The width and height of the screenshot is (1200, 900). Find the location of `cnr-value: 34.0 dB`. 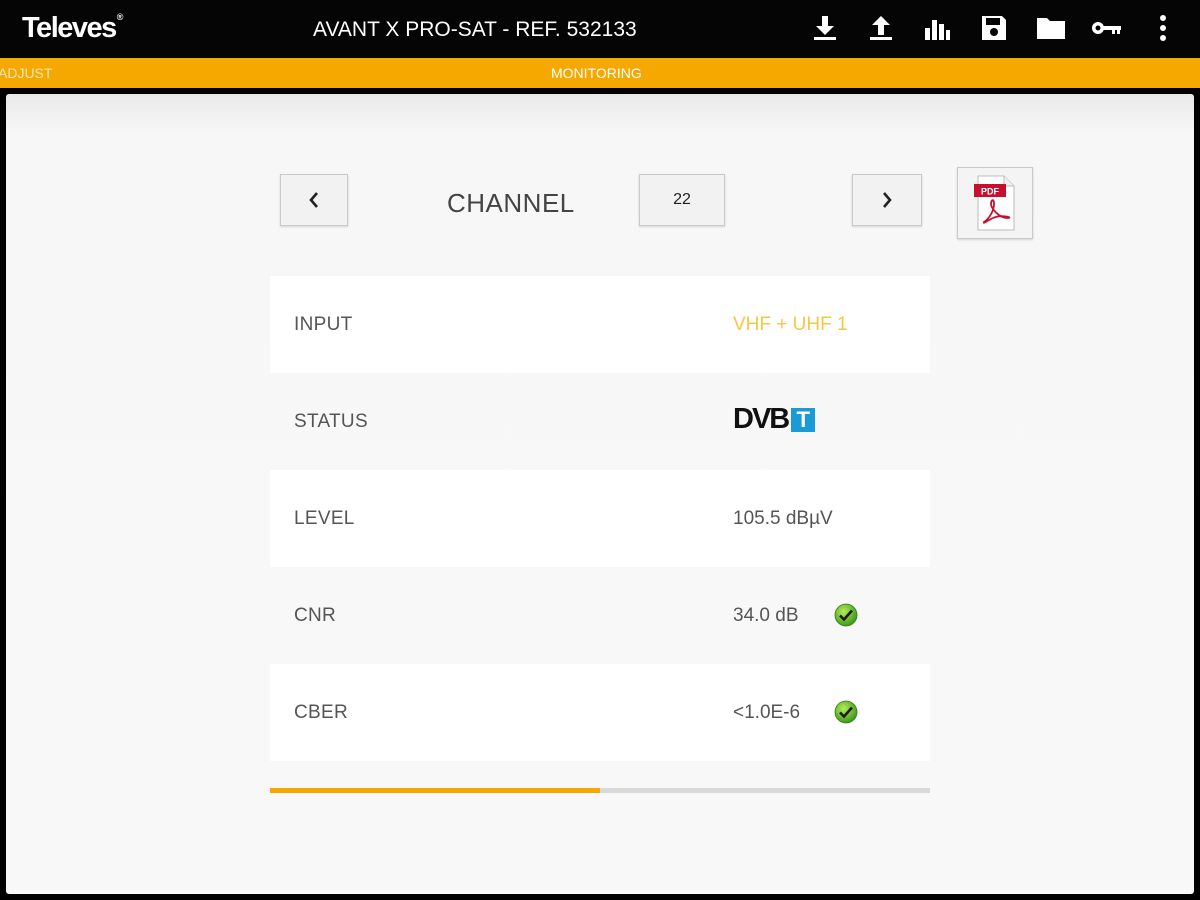

cnr-value: 34.0 dB is located at coordinates (766, 615).